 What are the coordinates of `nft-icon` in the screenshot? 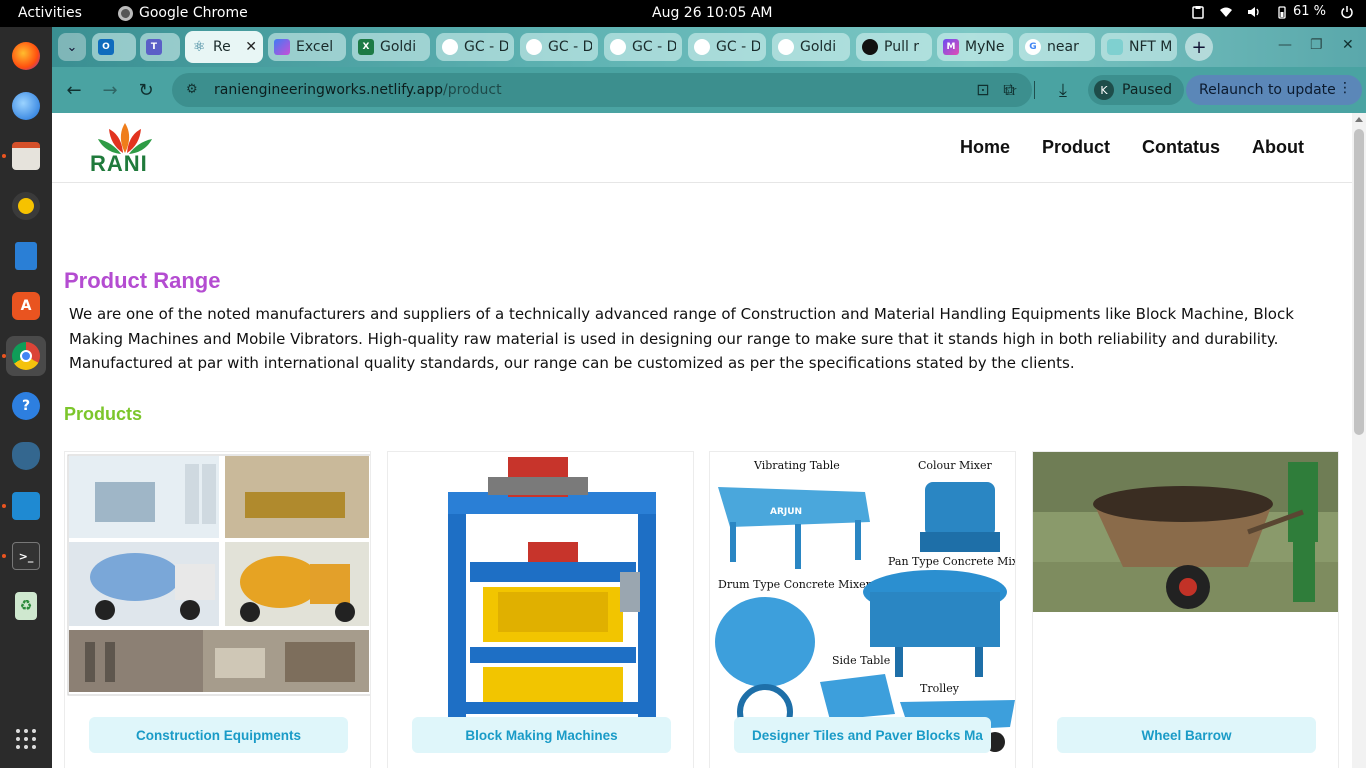 It's located at (1115, 47).